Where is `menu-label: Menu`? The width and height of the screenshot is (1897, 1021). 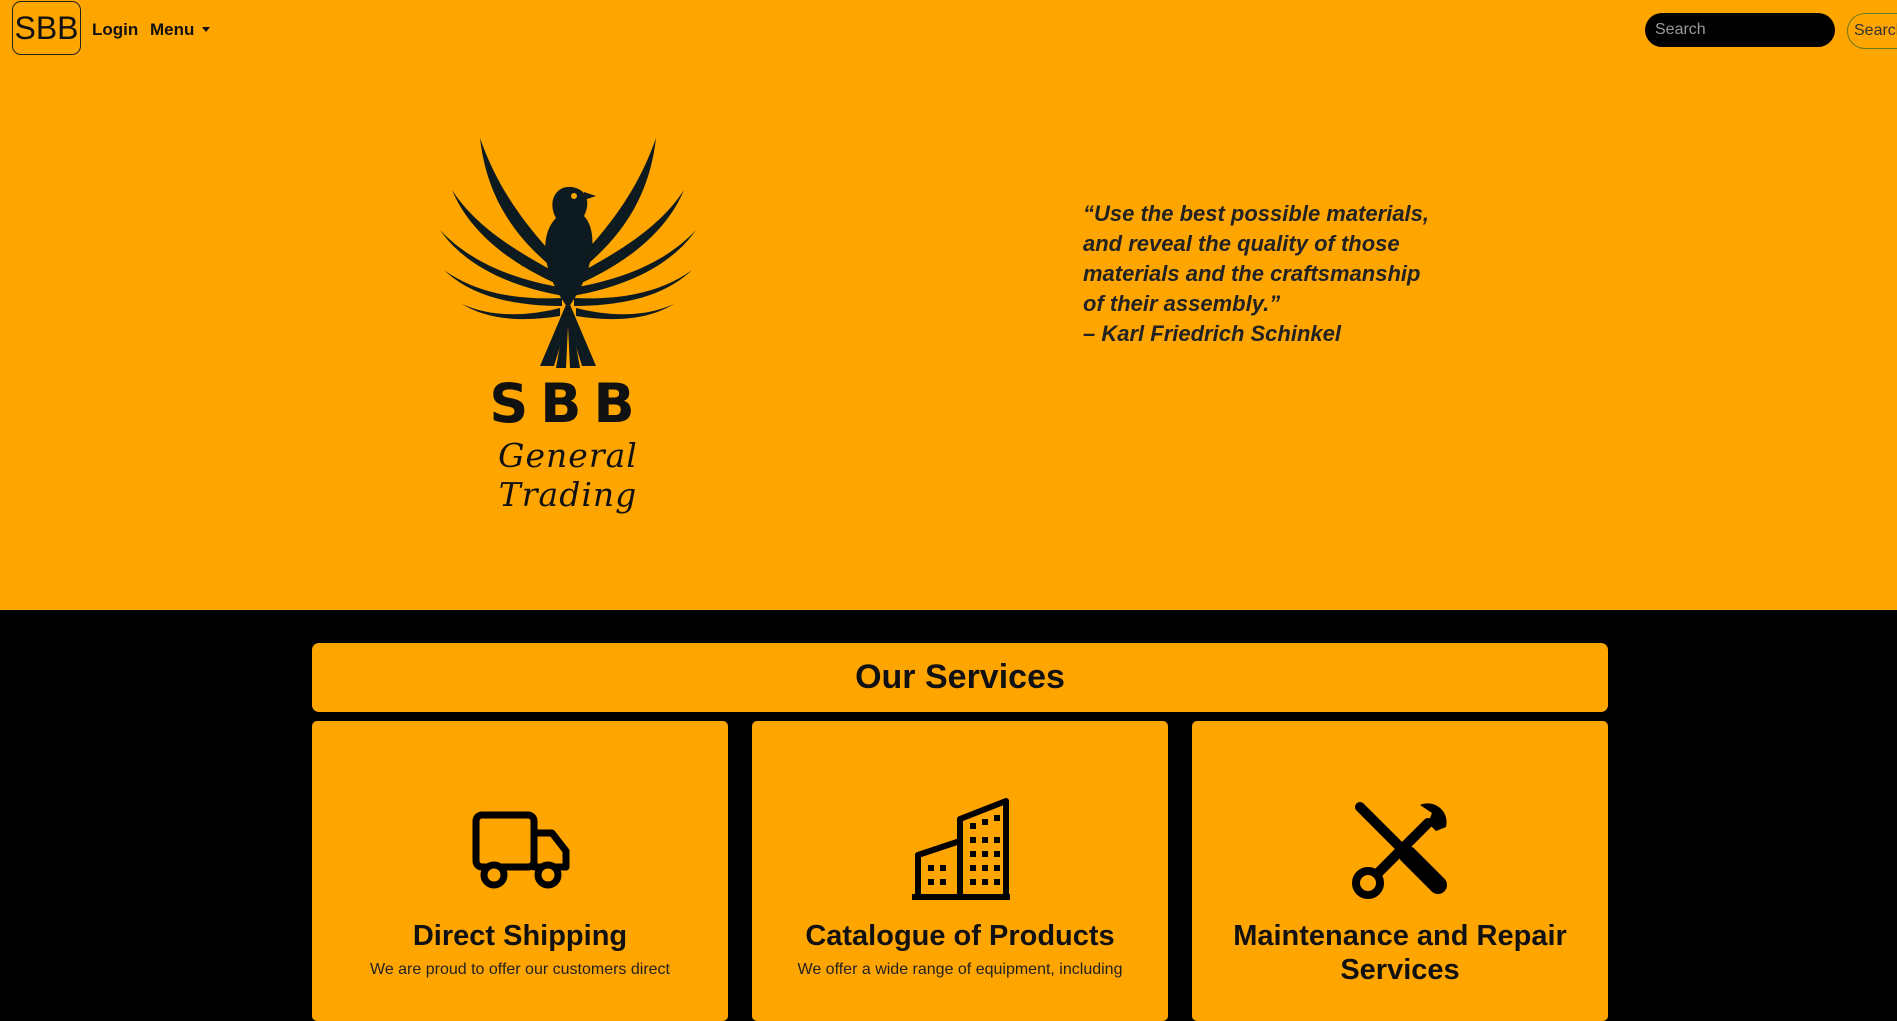
menu-label: Menu is located at coordinates (172, 29).